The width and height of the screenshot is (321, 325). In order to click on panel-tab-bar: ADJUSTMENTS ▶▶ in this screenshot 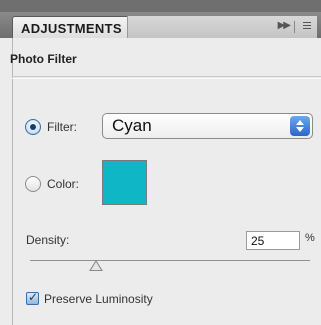, I will do `click(160, 25)`.